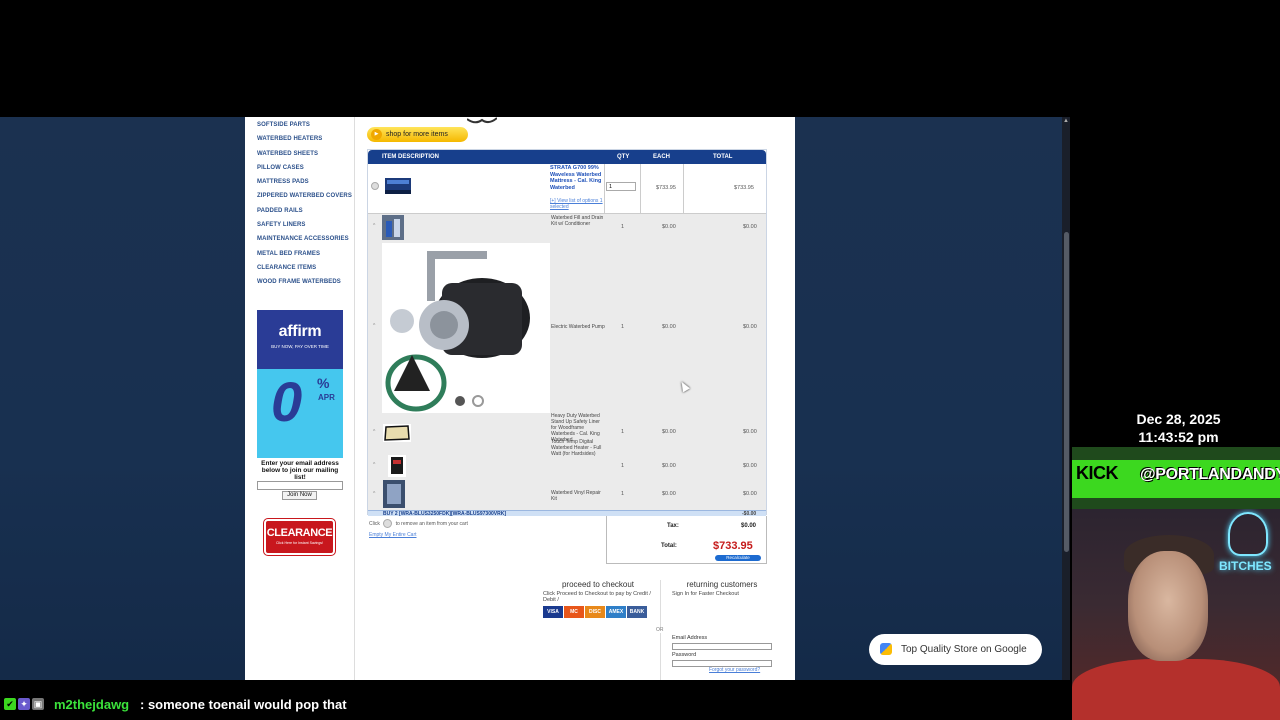  What do you see at coordinates (1175, 282) in the screenshot?
I see `overlay-background` at bounding box center [1175, 282].